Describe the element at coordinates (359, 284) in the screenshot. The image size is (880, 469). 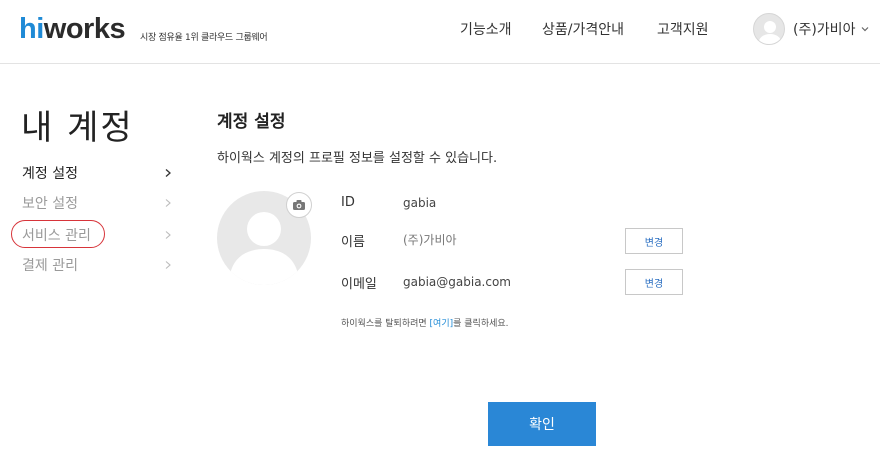
I see `email-label: 이메일` at that location.